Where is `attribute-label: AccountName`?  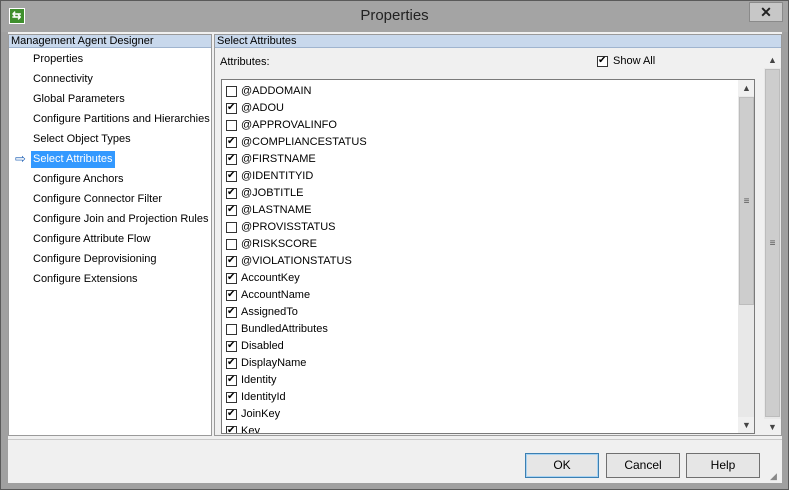 attribute-label: AccountName is located at coordinates (276, 295).